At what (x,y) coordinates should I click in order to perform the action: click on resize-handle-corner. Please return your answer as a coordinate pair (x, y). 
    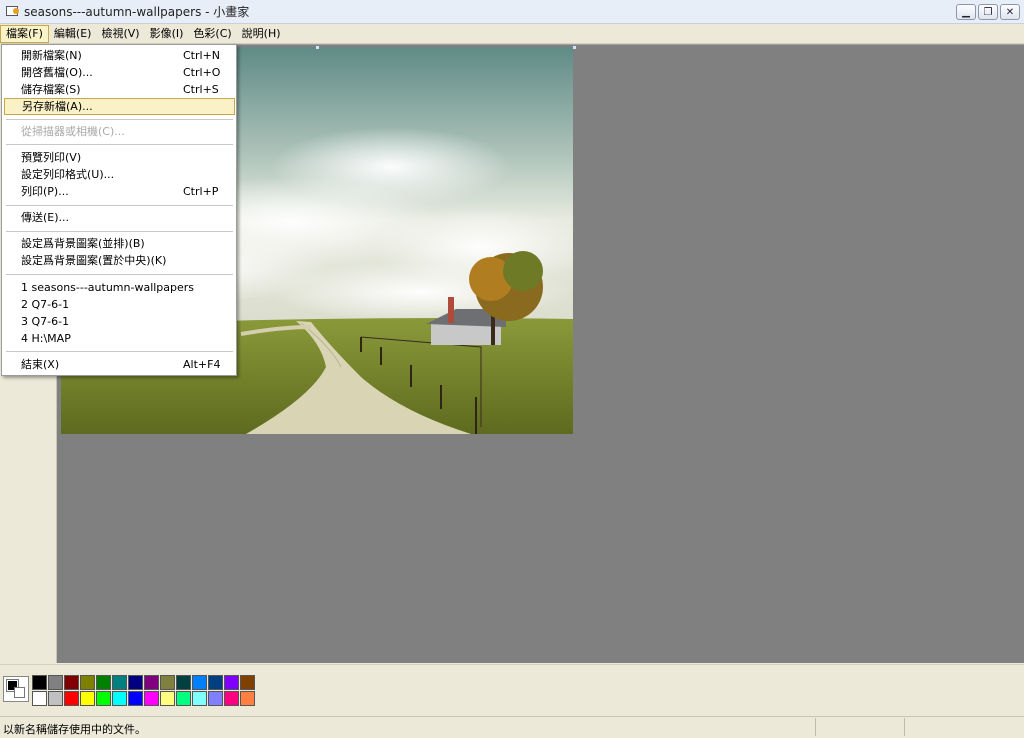
    Looking at the image, I should click on (574, 47).